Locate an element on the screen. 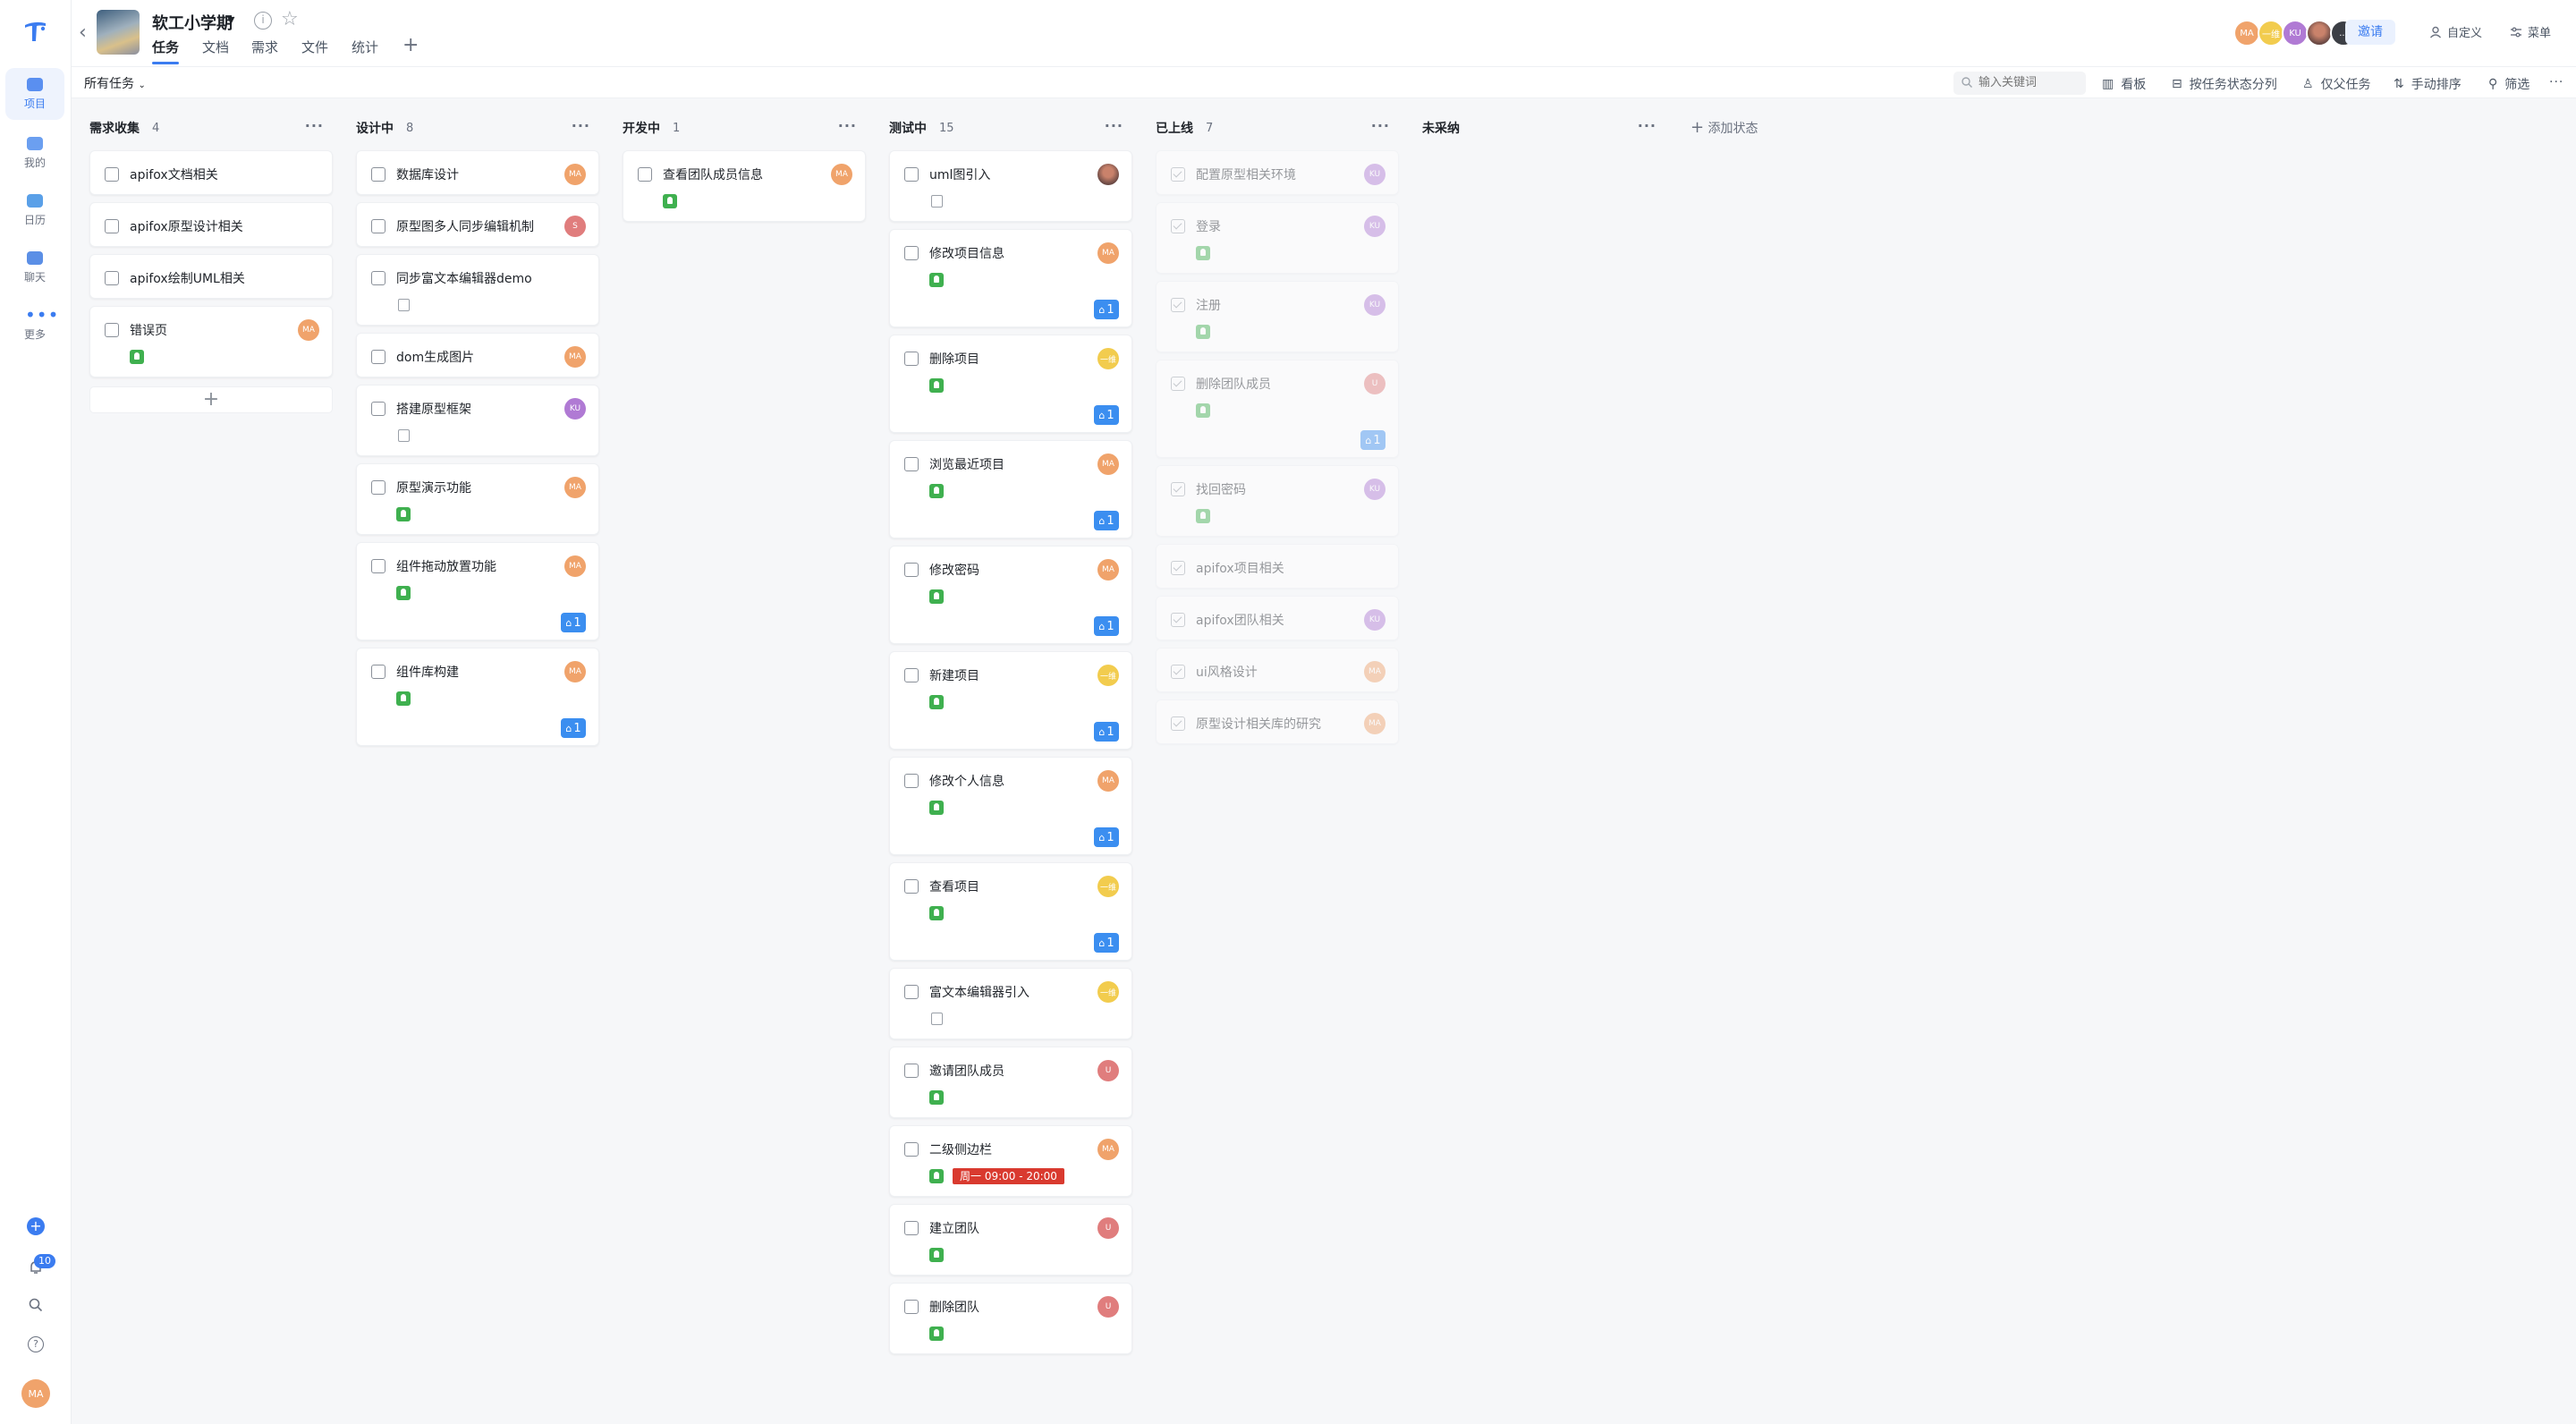 The height and width of the screenshot is (1424, 2576). add-tab-icon: + is located at coordinates (410, 45).